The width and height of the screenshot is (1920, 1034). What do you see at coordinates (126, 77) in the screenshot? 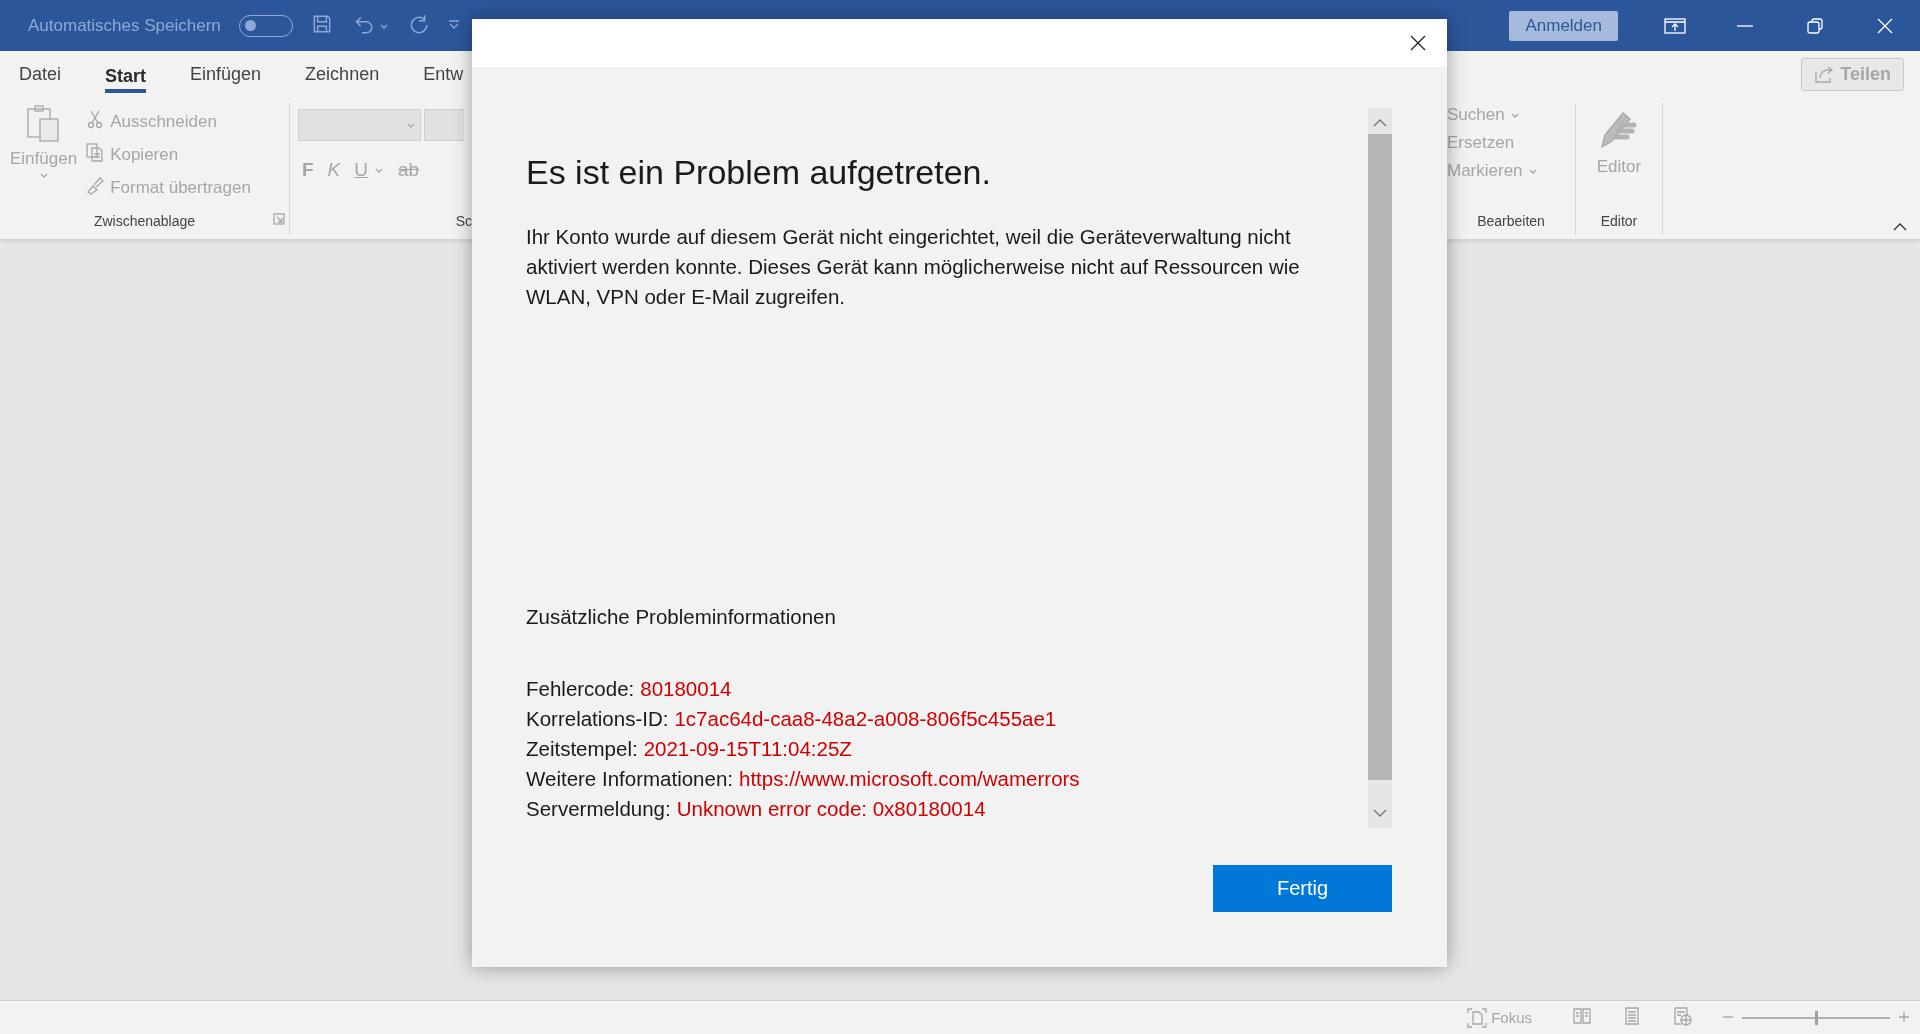
I see `ribbon-tab: Start` at bounding box center [126, 77].